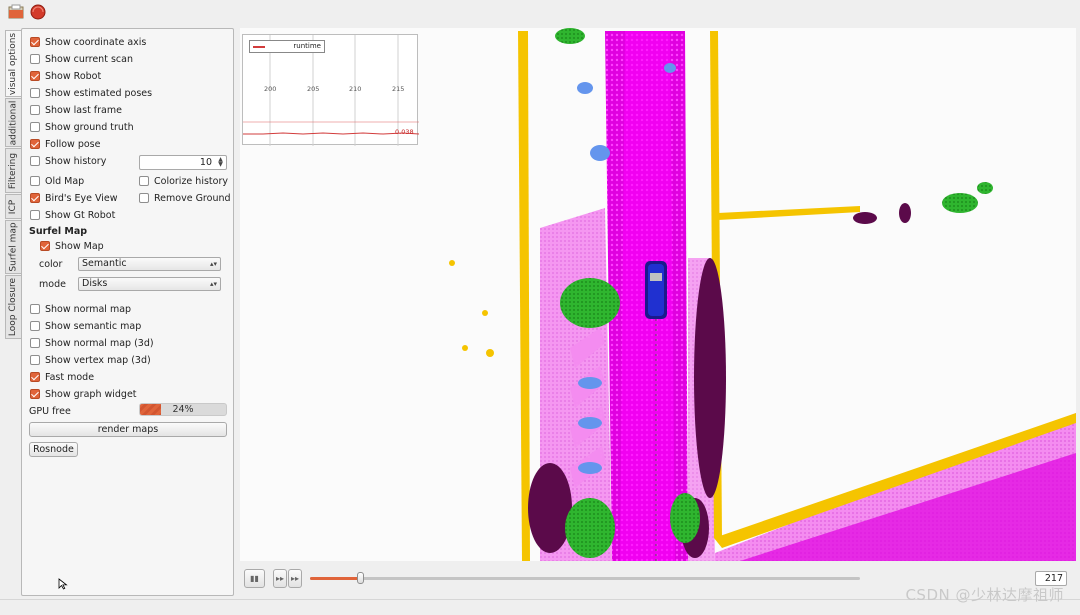 This screenshot has width=1080, height=615. What do you see at coordinates (85, 326) in the screenshot?
I see `show-semantic-map-checkbox: Show semantic map` at bounding box center [85, 326].